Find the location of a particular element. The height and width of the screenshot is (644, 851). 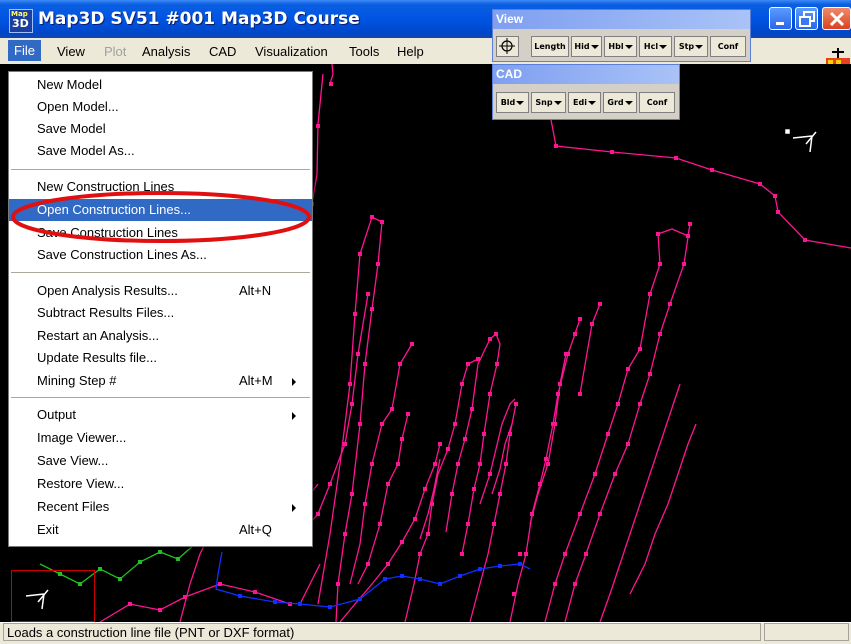

menu-item-shortcut: Alt+N is located at coordinates (255, 290).